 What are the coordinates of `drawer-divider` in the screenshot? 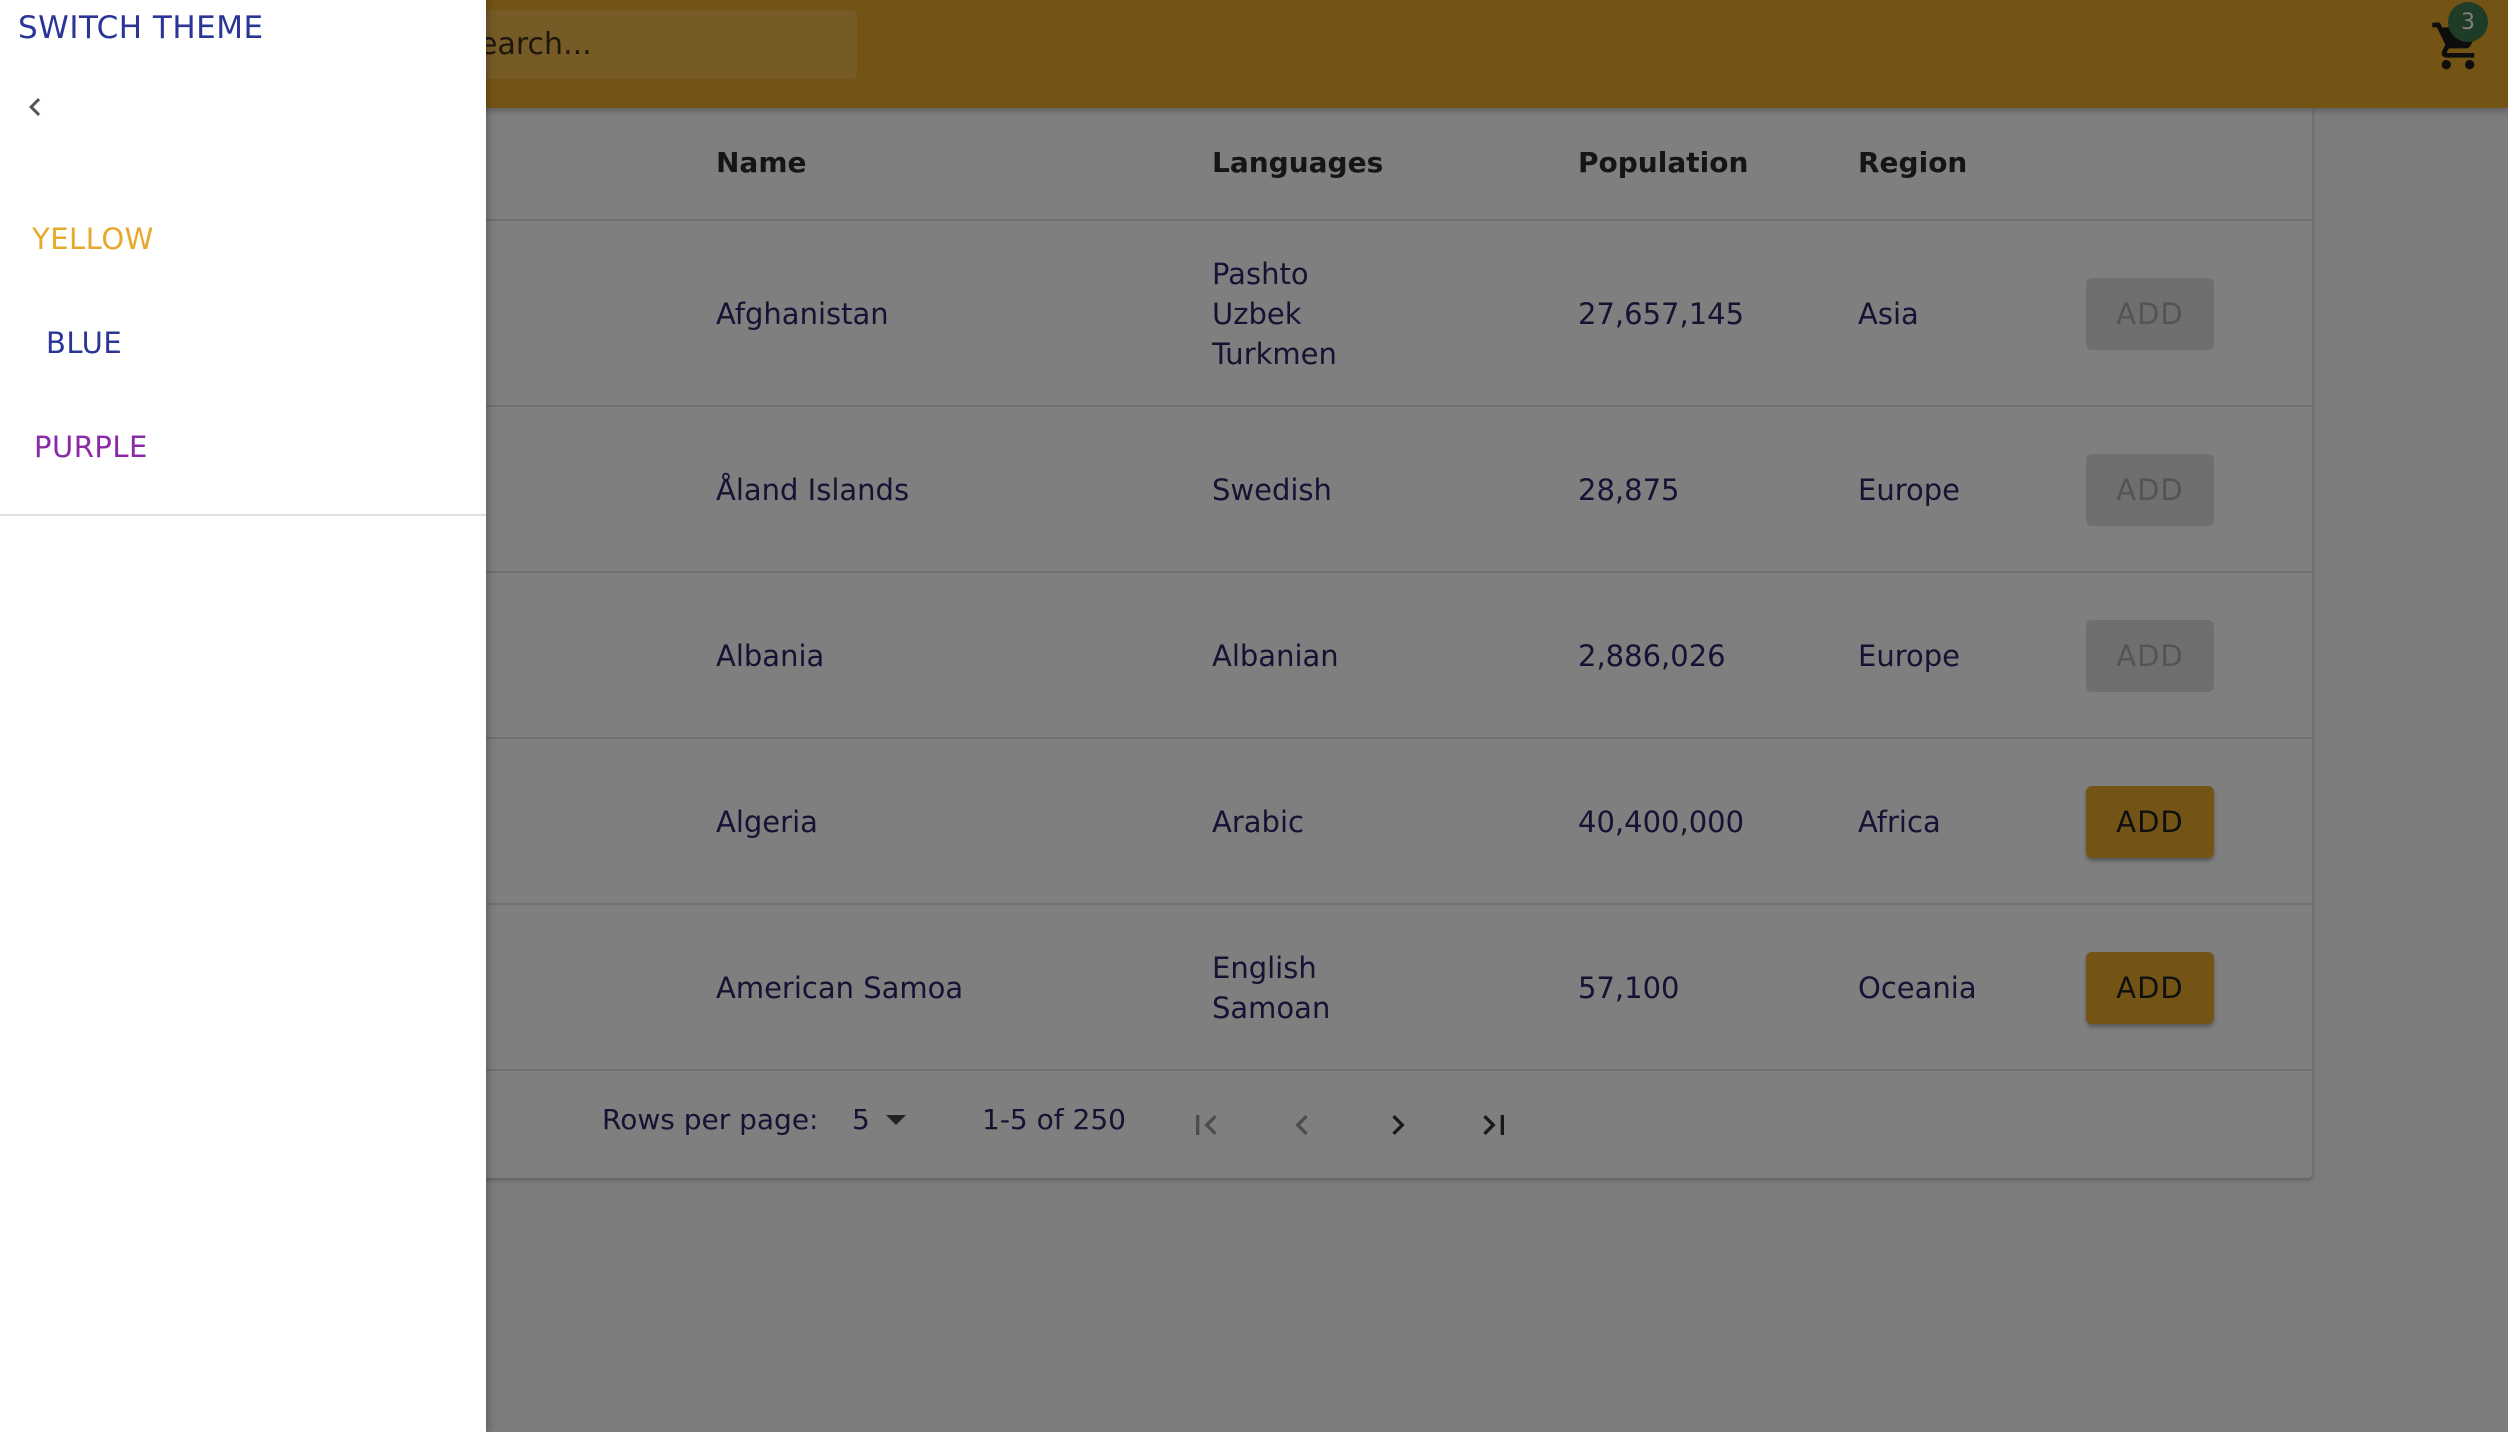 It's located at (243, 515).